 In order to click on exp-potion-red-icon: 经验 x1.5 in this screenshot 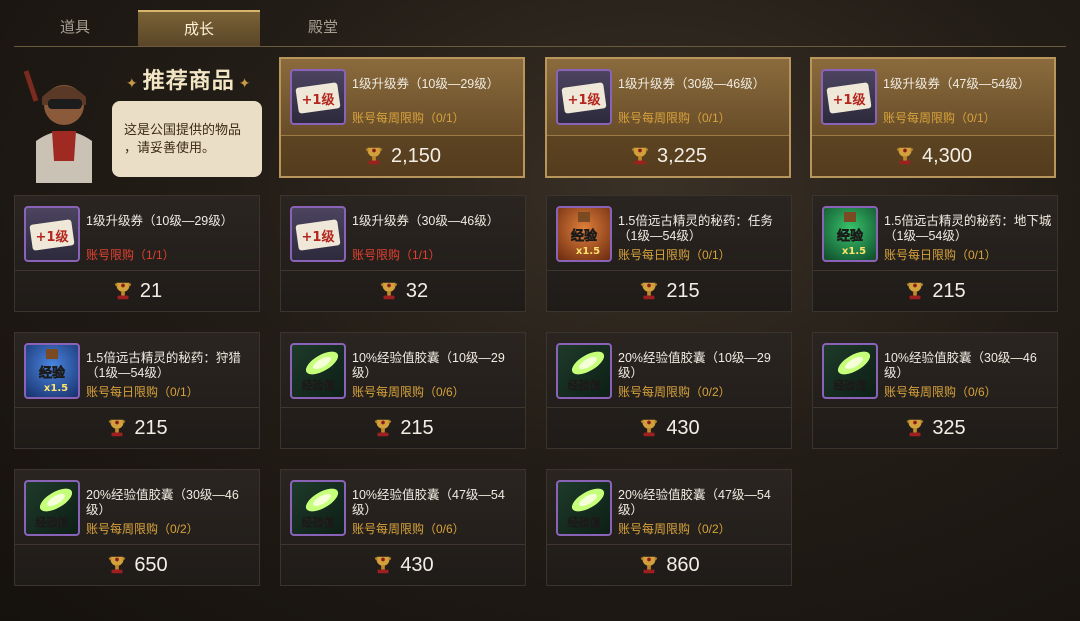, I will do `click(584, 234)`.